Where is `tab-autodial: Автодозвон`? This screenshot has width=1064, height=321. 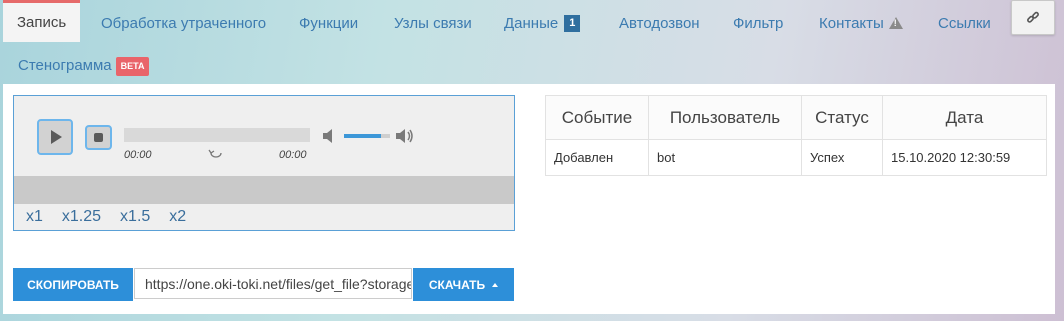 tab-autodial: Автодозвон is located at coordinates (659, 22).